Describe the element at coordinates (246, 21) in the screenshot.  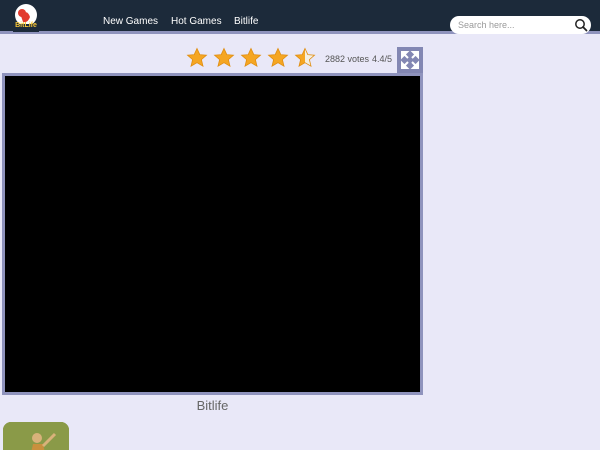
I see `nav-bitlife: Bitlife` at that location.